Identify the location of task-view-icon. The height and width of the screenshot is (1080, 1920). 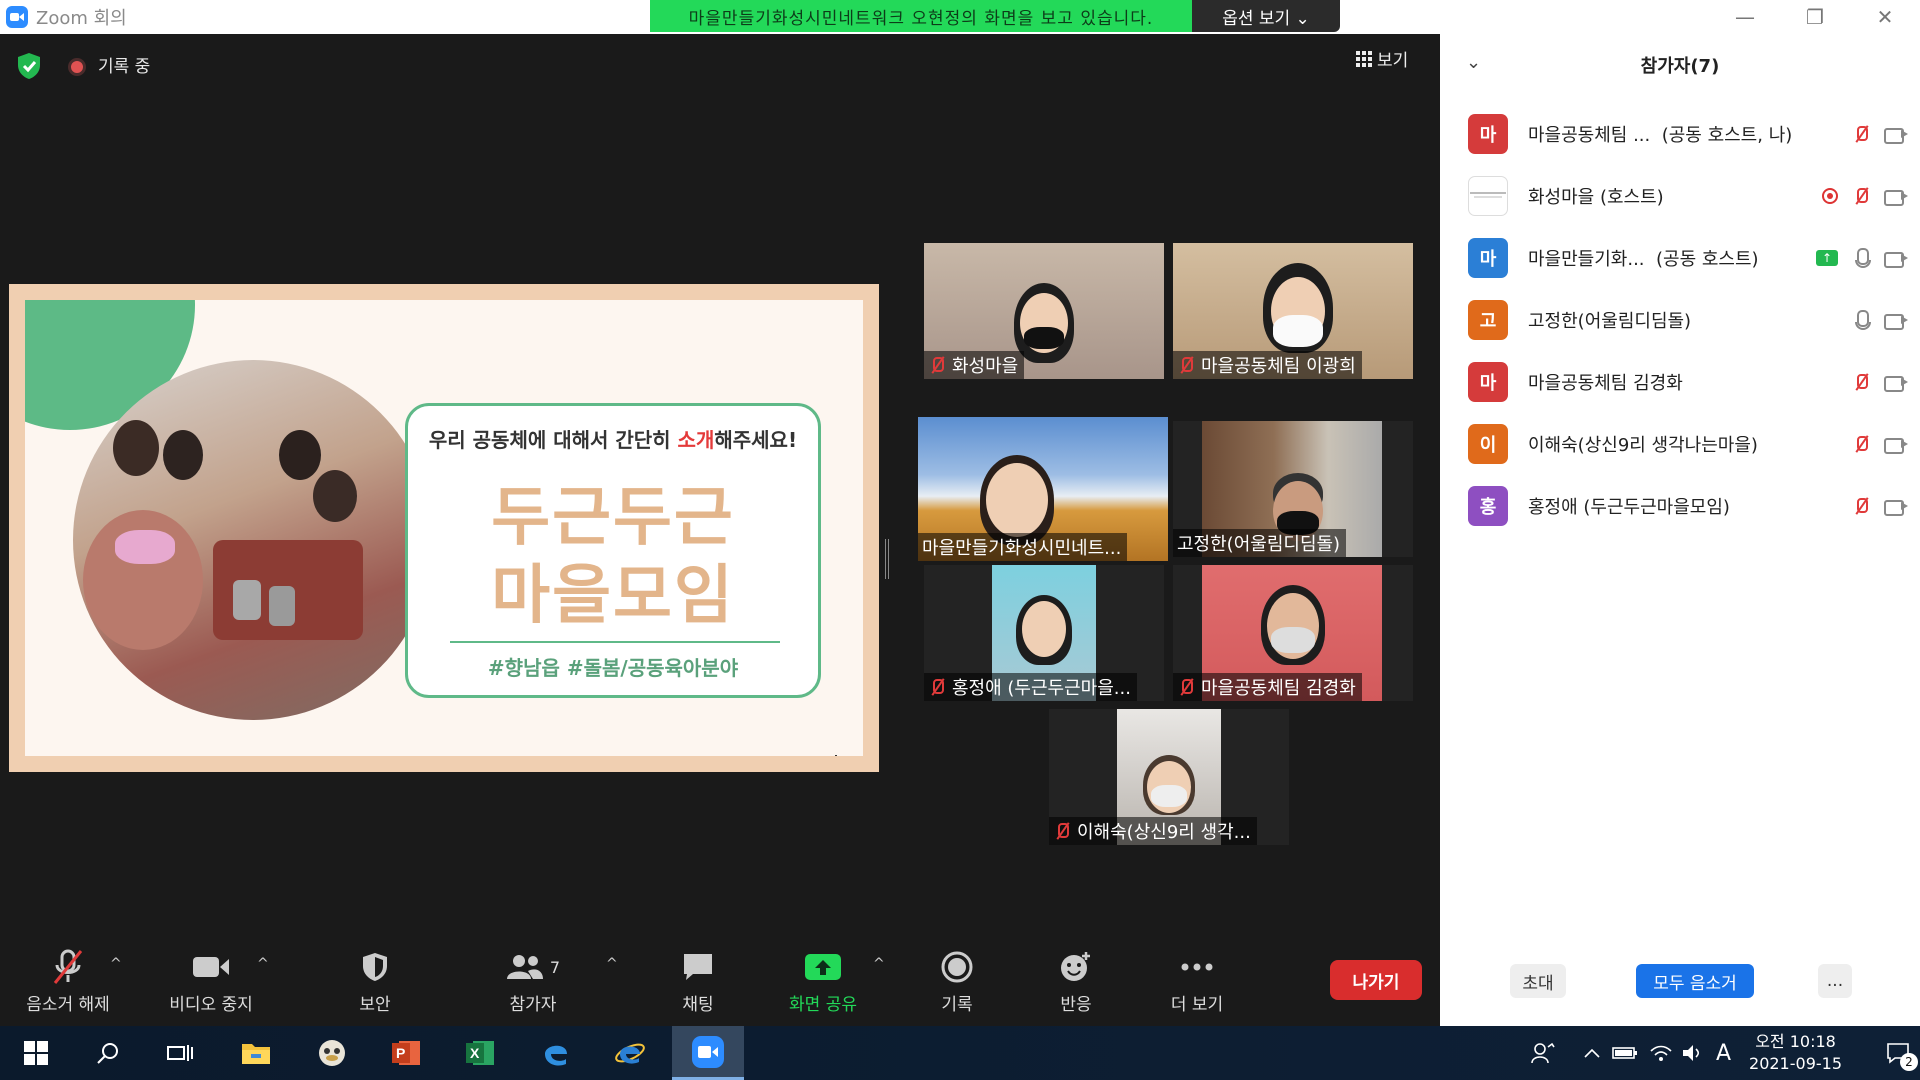
(180, 1053).